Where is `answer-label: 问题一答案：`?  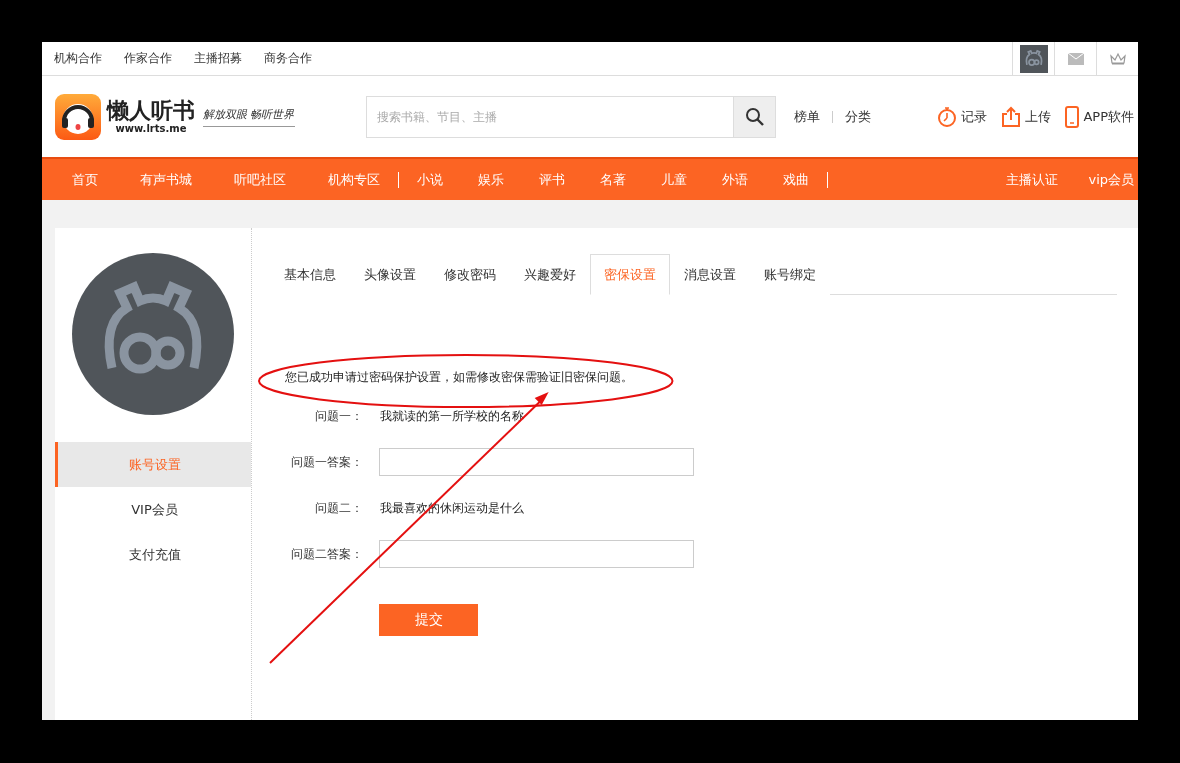
answer-label: 问题一答案： is located at coordinates (326, 462).